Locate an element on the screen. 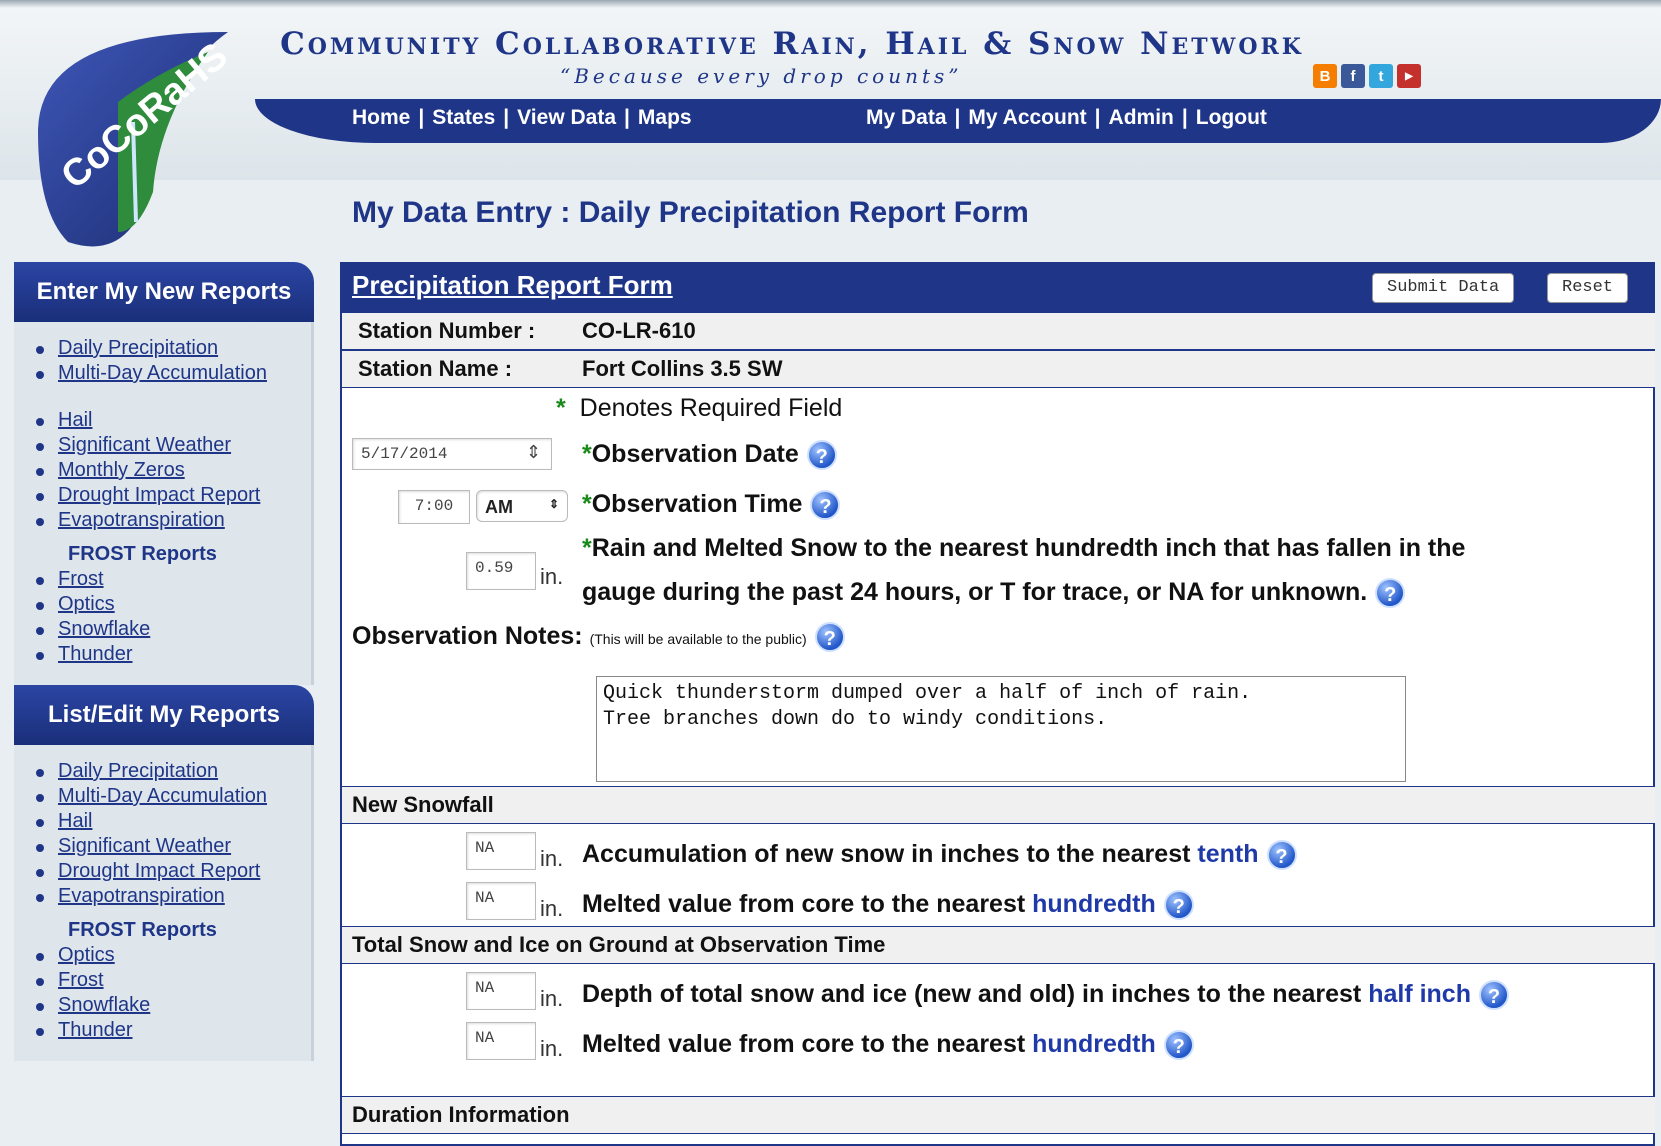 Image resolution: width=1661 pixels, height=1146 pixels. precipitation-unit: in. is located at coordinates (552, 576).